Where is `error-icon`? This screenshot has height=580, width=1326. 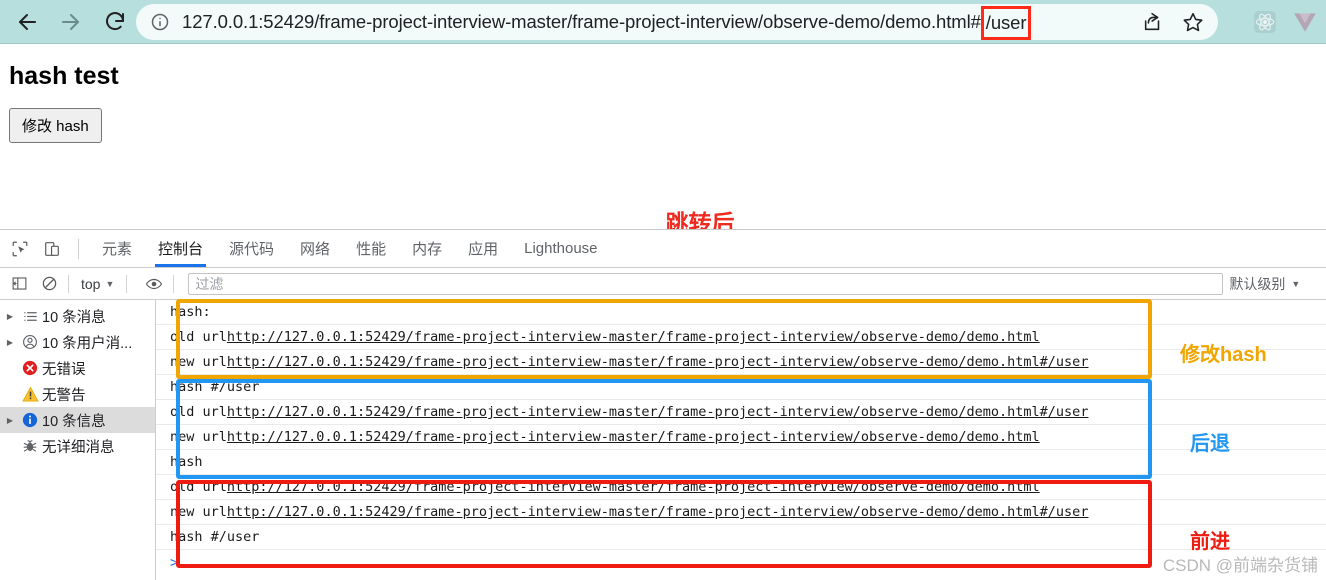
error-icon is located at coordinates (30, 368).